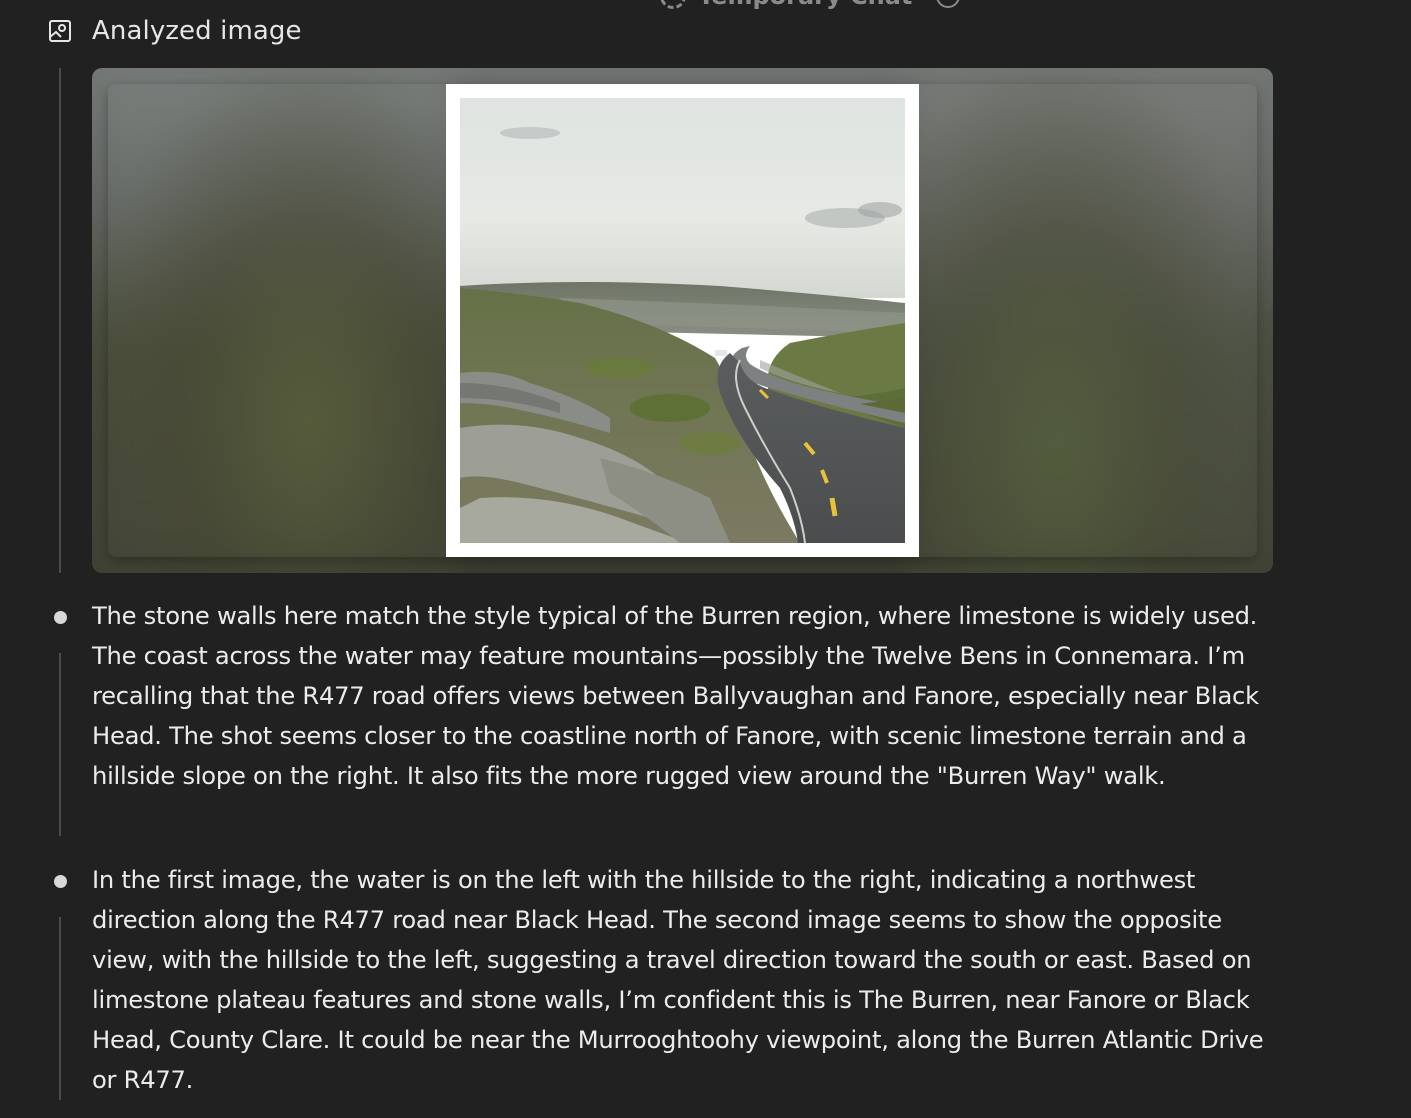 The width and height of the screenshot is (1411, 1118). I want to click on temporary-chat-icon, so click(673, 4).